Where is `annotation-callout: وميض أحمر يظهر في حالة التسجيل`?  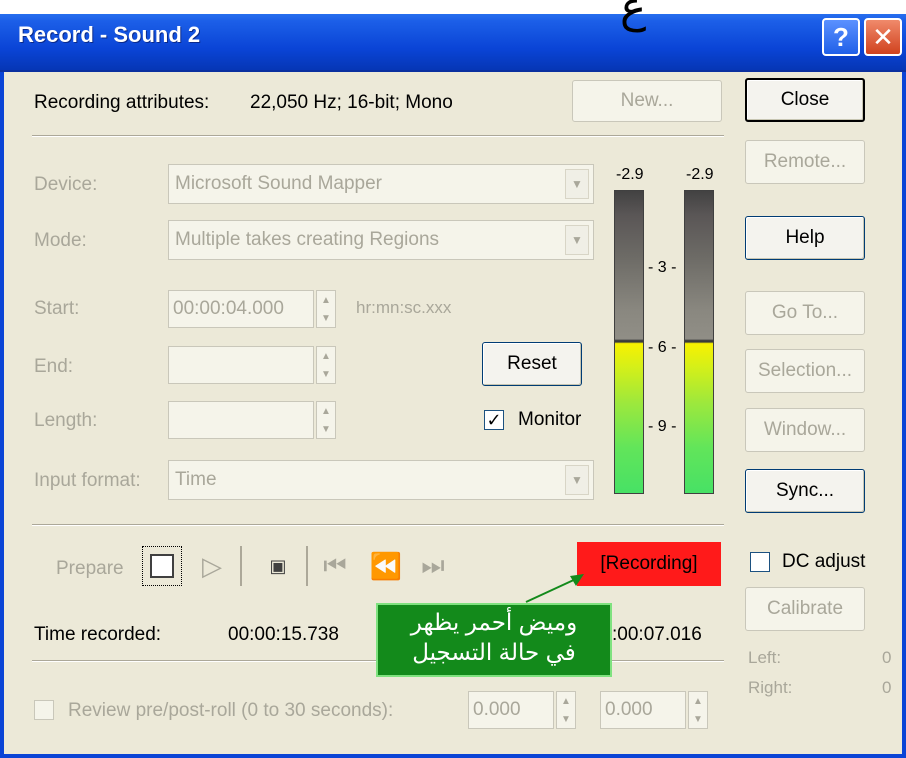
annotation-callout: وميض أحمر يظهر في حالة التسجيل is located at coordinates (494, 640).